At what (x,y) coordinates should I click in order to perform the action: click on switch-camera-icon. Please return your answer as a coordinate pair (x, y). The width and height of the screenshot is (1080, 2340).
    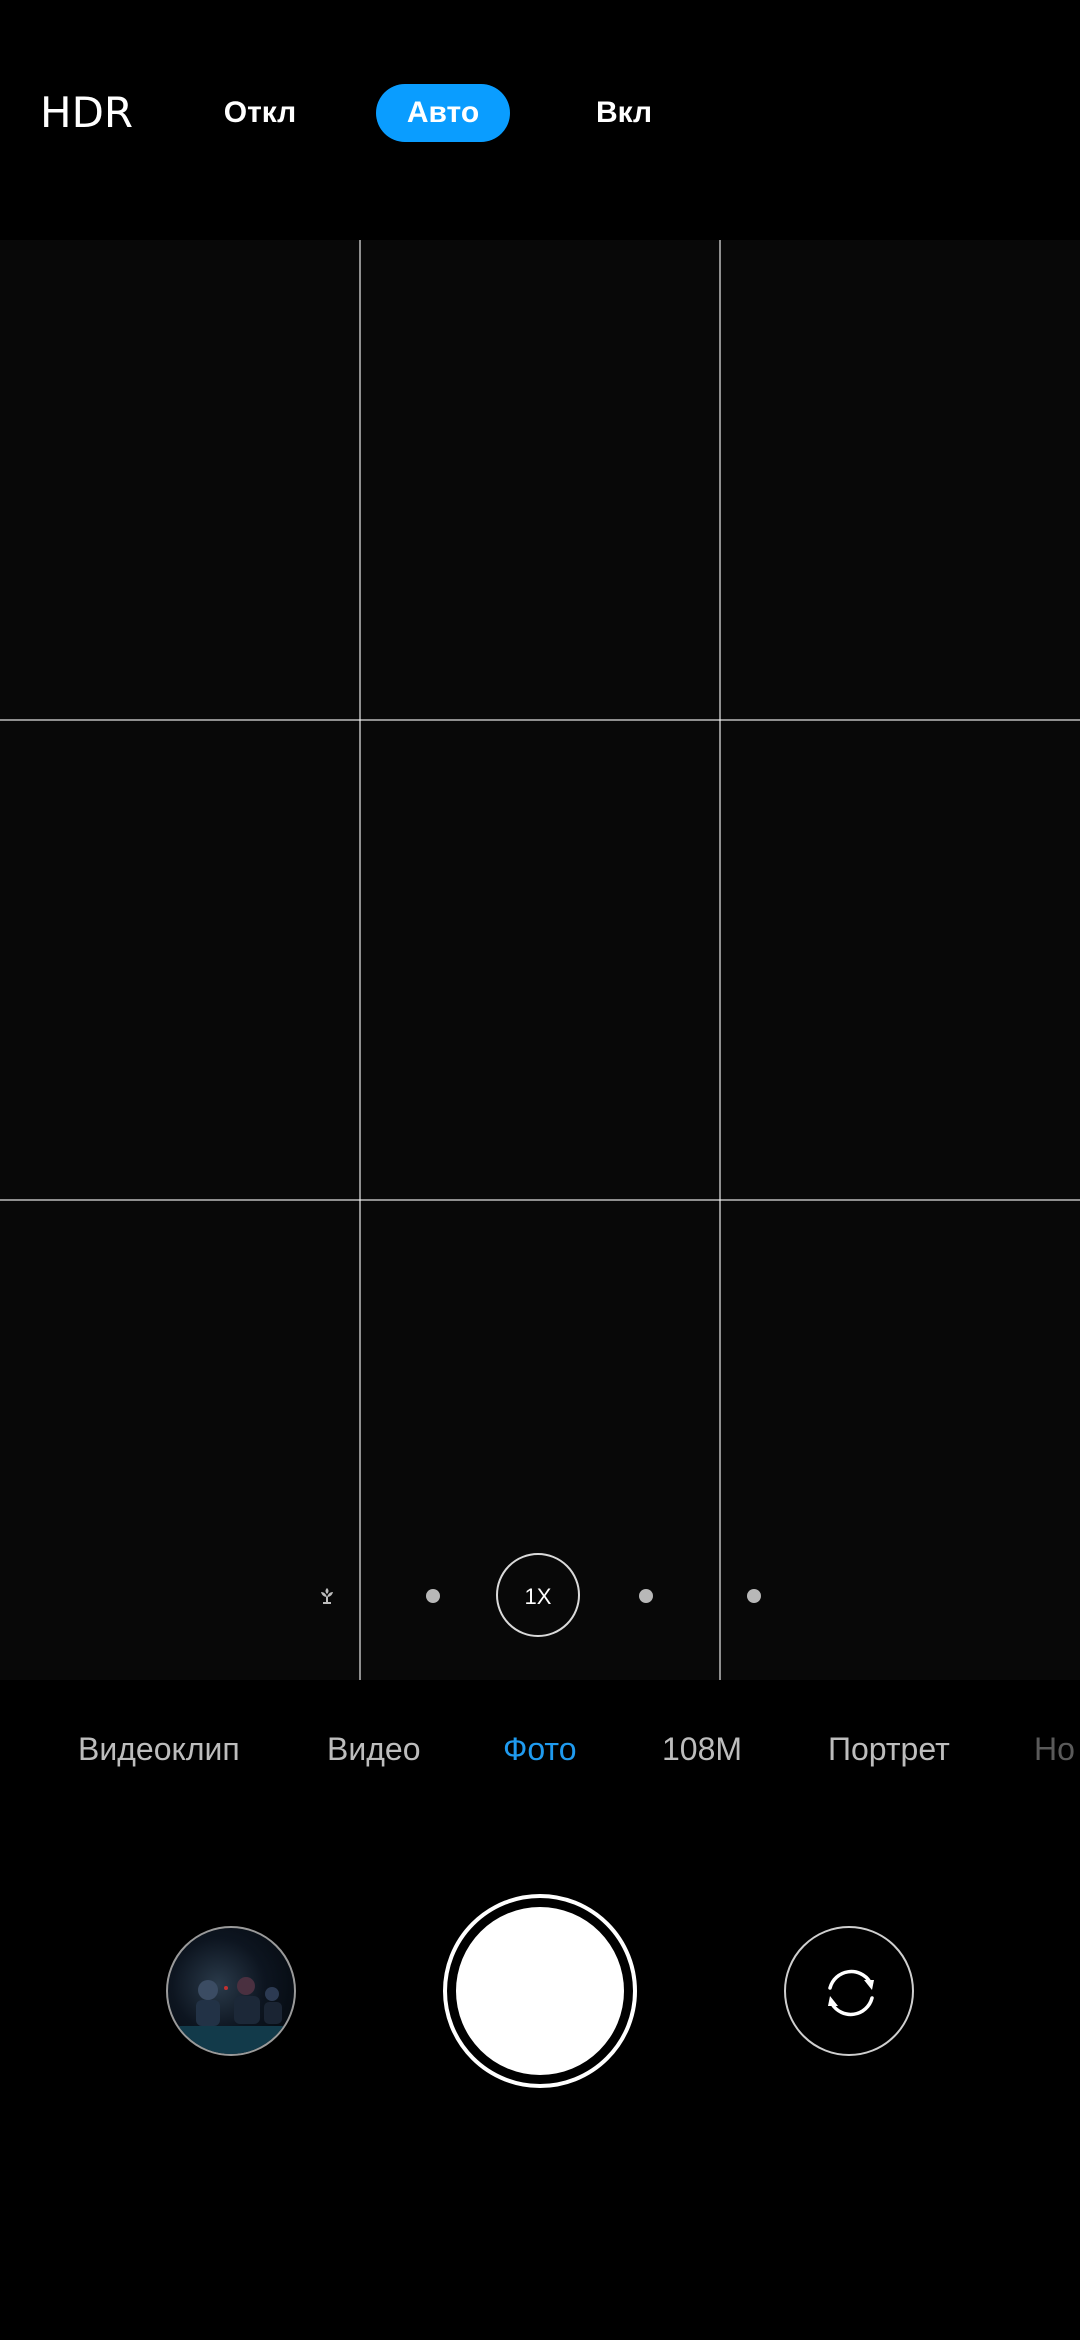
    Looking at the image, I should click on (851, 1993).